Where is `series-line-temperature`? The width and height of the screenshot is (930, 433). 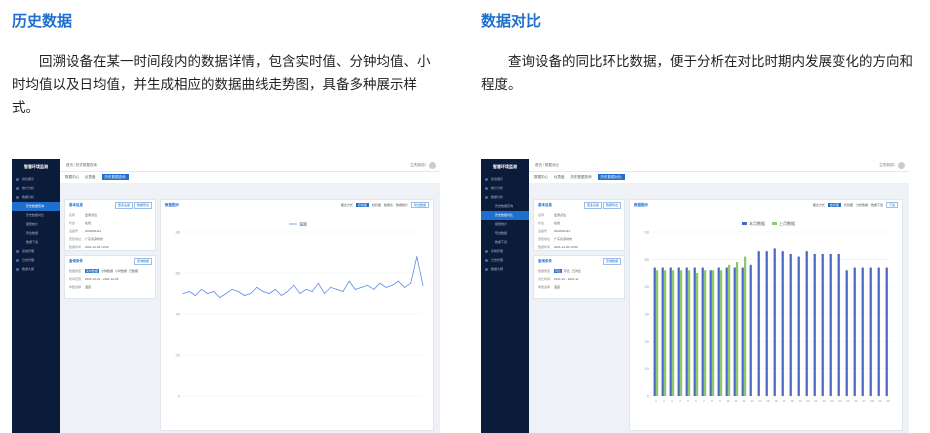
series-line-temperature is located at coordinates (303, 277).